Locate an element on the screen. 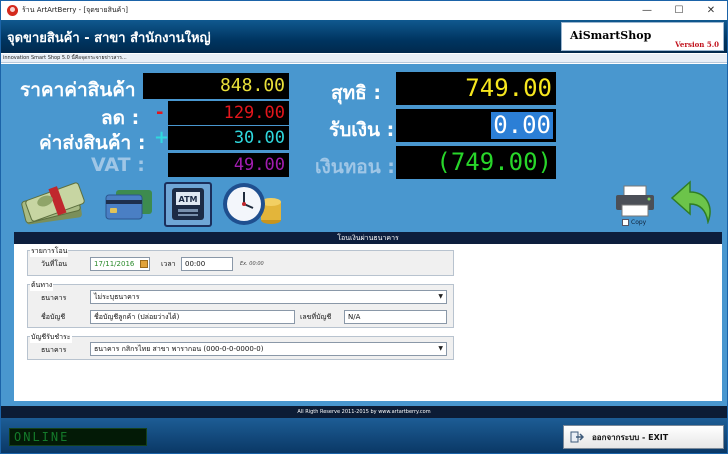 The image size is (728, 454). brand-logo: AiSmartShop Version 5.0 is located at coordinates (642, 36).